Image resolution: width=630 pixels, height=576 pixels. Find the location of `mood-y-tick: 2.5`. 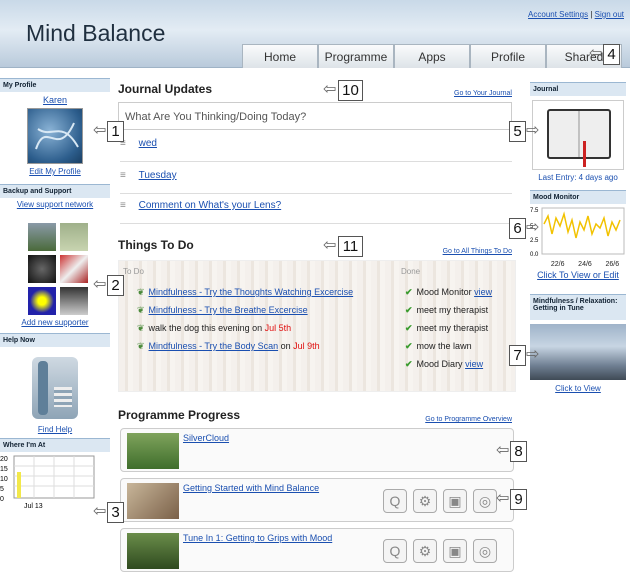

mood-y-tick: 2.5 is located at coordinates (534, 241).